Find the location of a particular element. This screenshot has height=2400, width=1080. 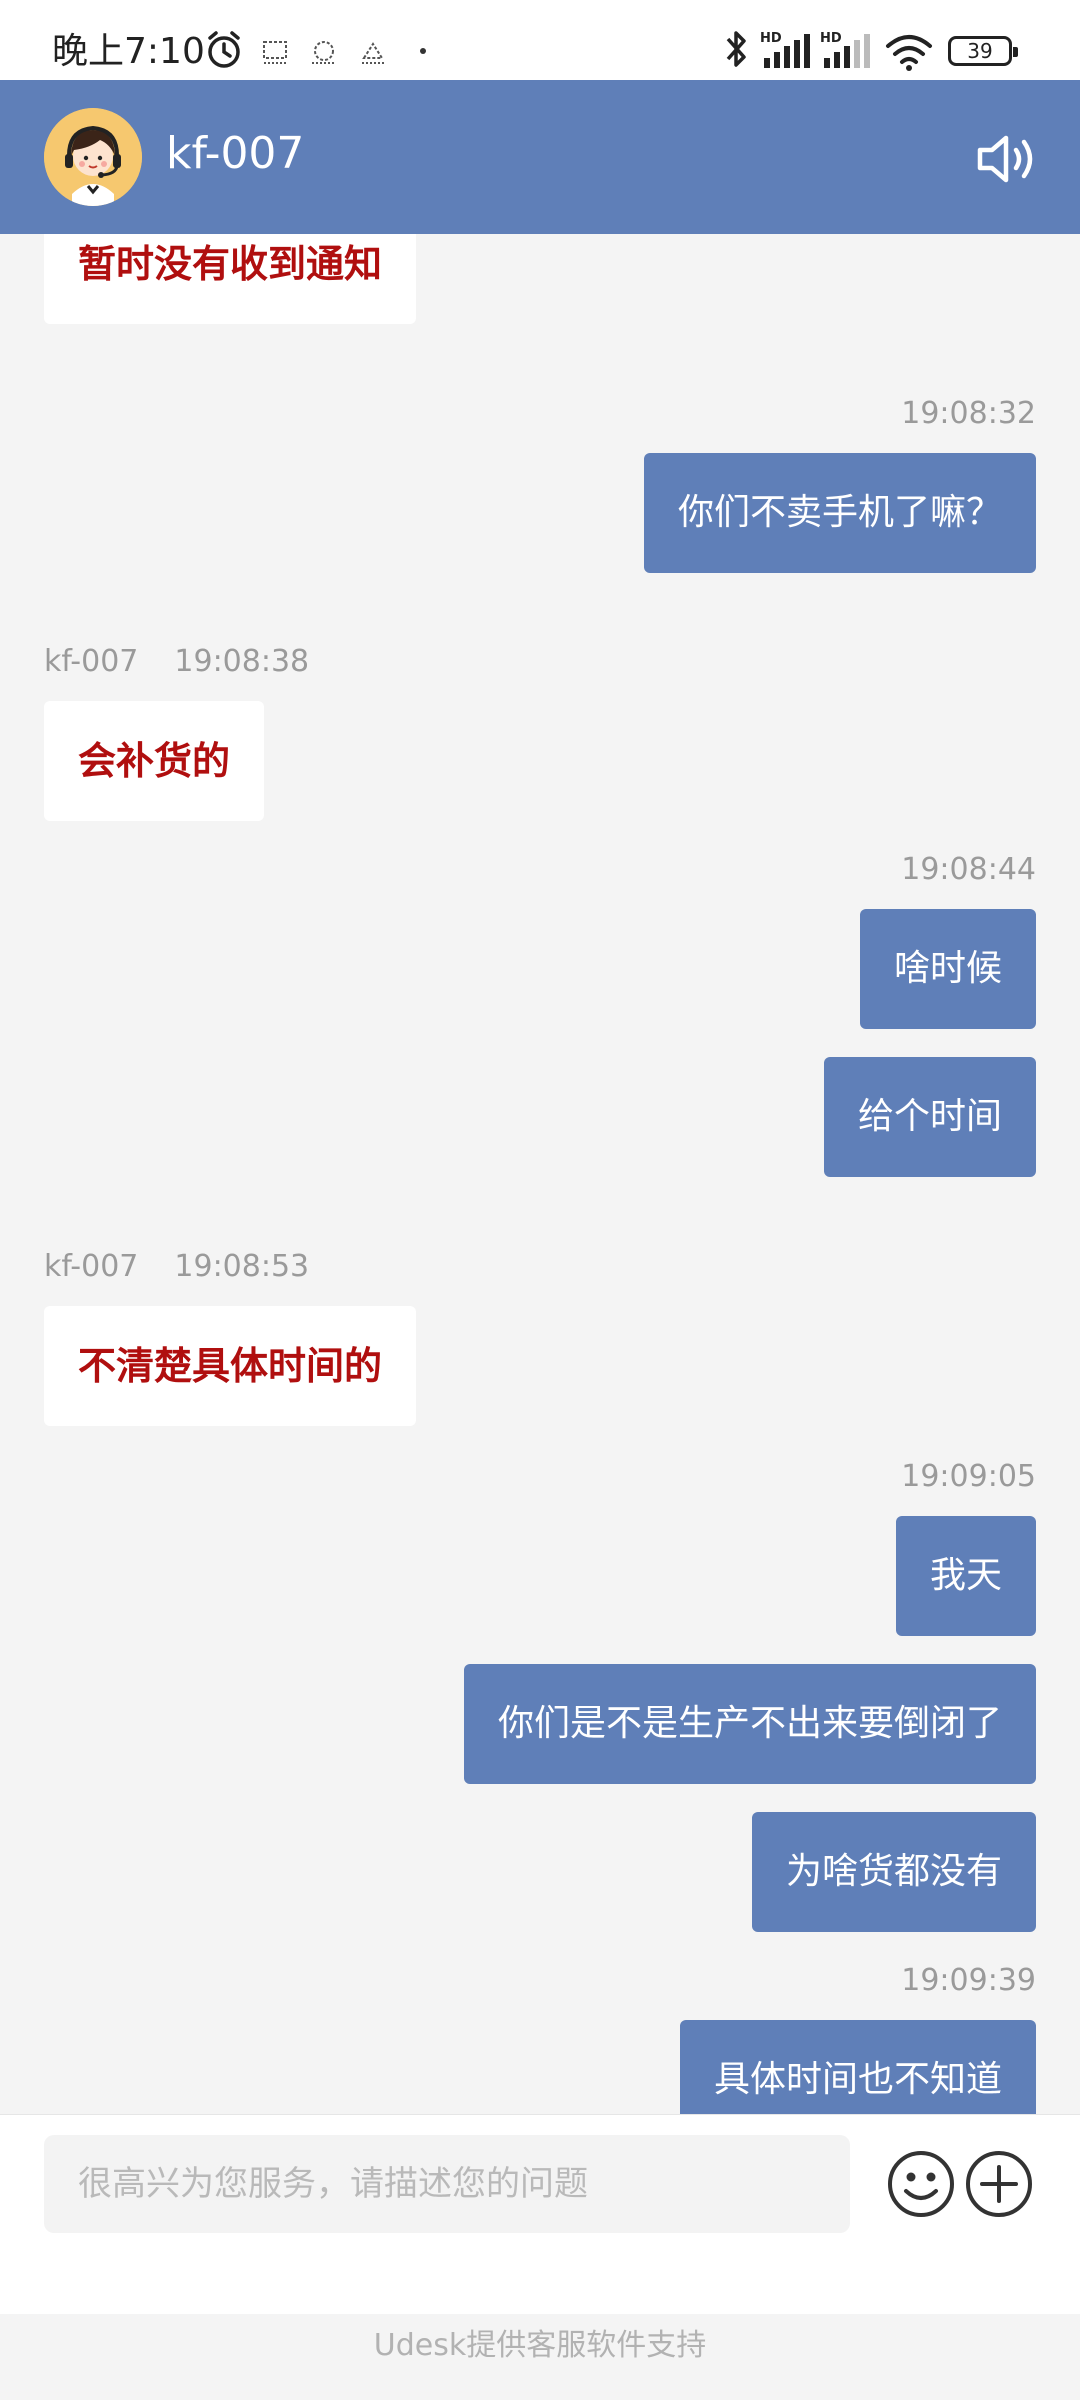

message-text: 不清楚具体时间的 is located at coordinates (230, 1366).